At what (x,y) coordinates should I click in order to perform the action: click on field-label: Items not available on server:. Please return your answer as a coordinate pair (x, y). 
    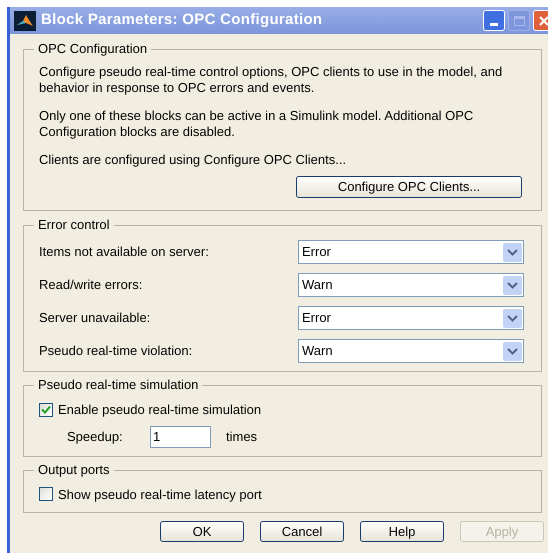
    Looking at the image, I should click on (124, 252).